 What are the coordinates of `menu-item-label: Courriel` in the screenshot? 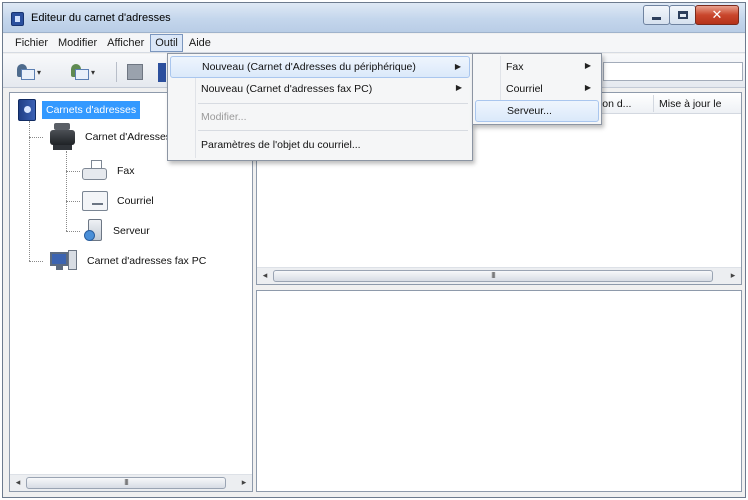 It's located at (524, 89).